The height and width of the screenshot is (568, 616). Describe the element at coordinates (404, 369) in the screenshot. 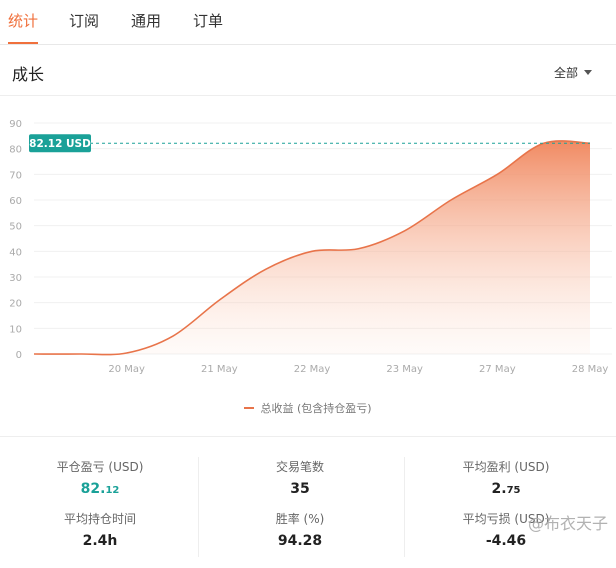

I see `x-tick-label: 23 May` at that location.